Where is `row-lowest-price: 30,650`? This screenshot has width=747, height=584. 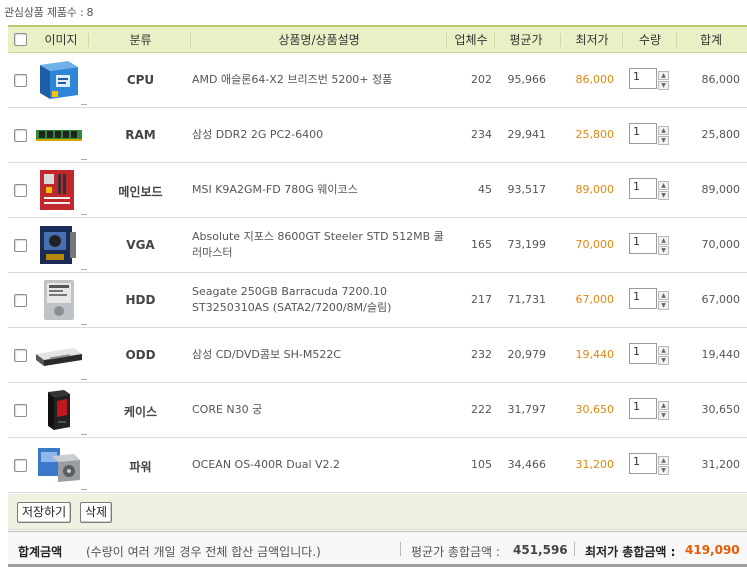
row-lowest-price: 30,650 is located at coordinates (586, 409).